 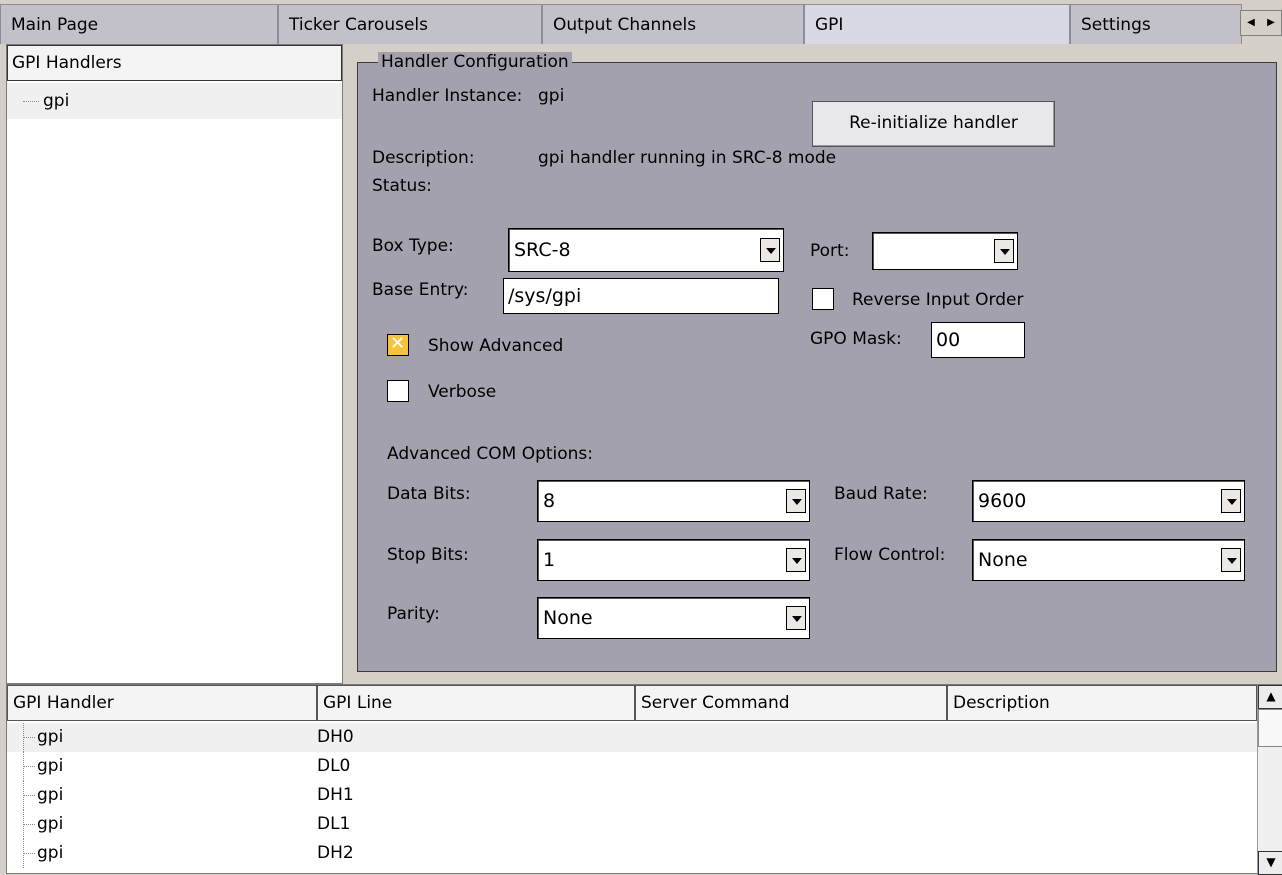 I want to click on table-row: gpi DL0, so click(x=632, y=766).